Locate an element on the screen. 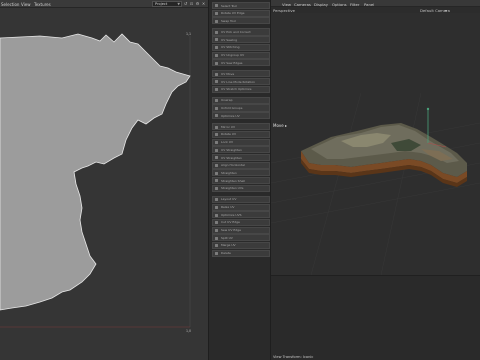 The image size is (480, 360). tool-item: UV Sewing is located at coordinates (241, 40).